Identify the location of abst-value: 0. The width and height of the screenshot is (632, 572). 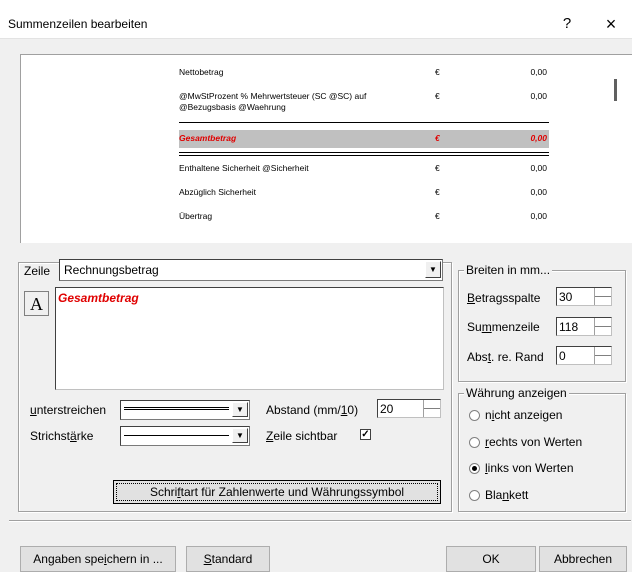
(562, 356).